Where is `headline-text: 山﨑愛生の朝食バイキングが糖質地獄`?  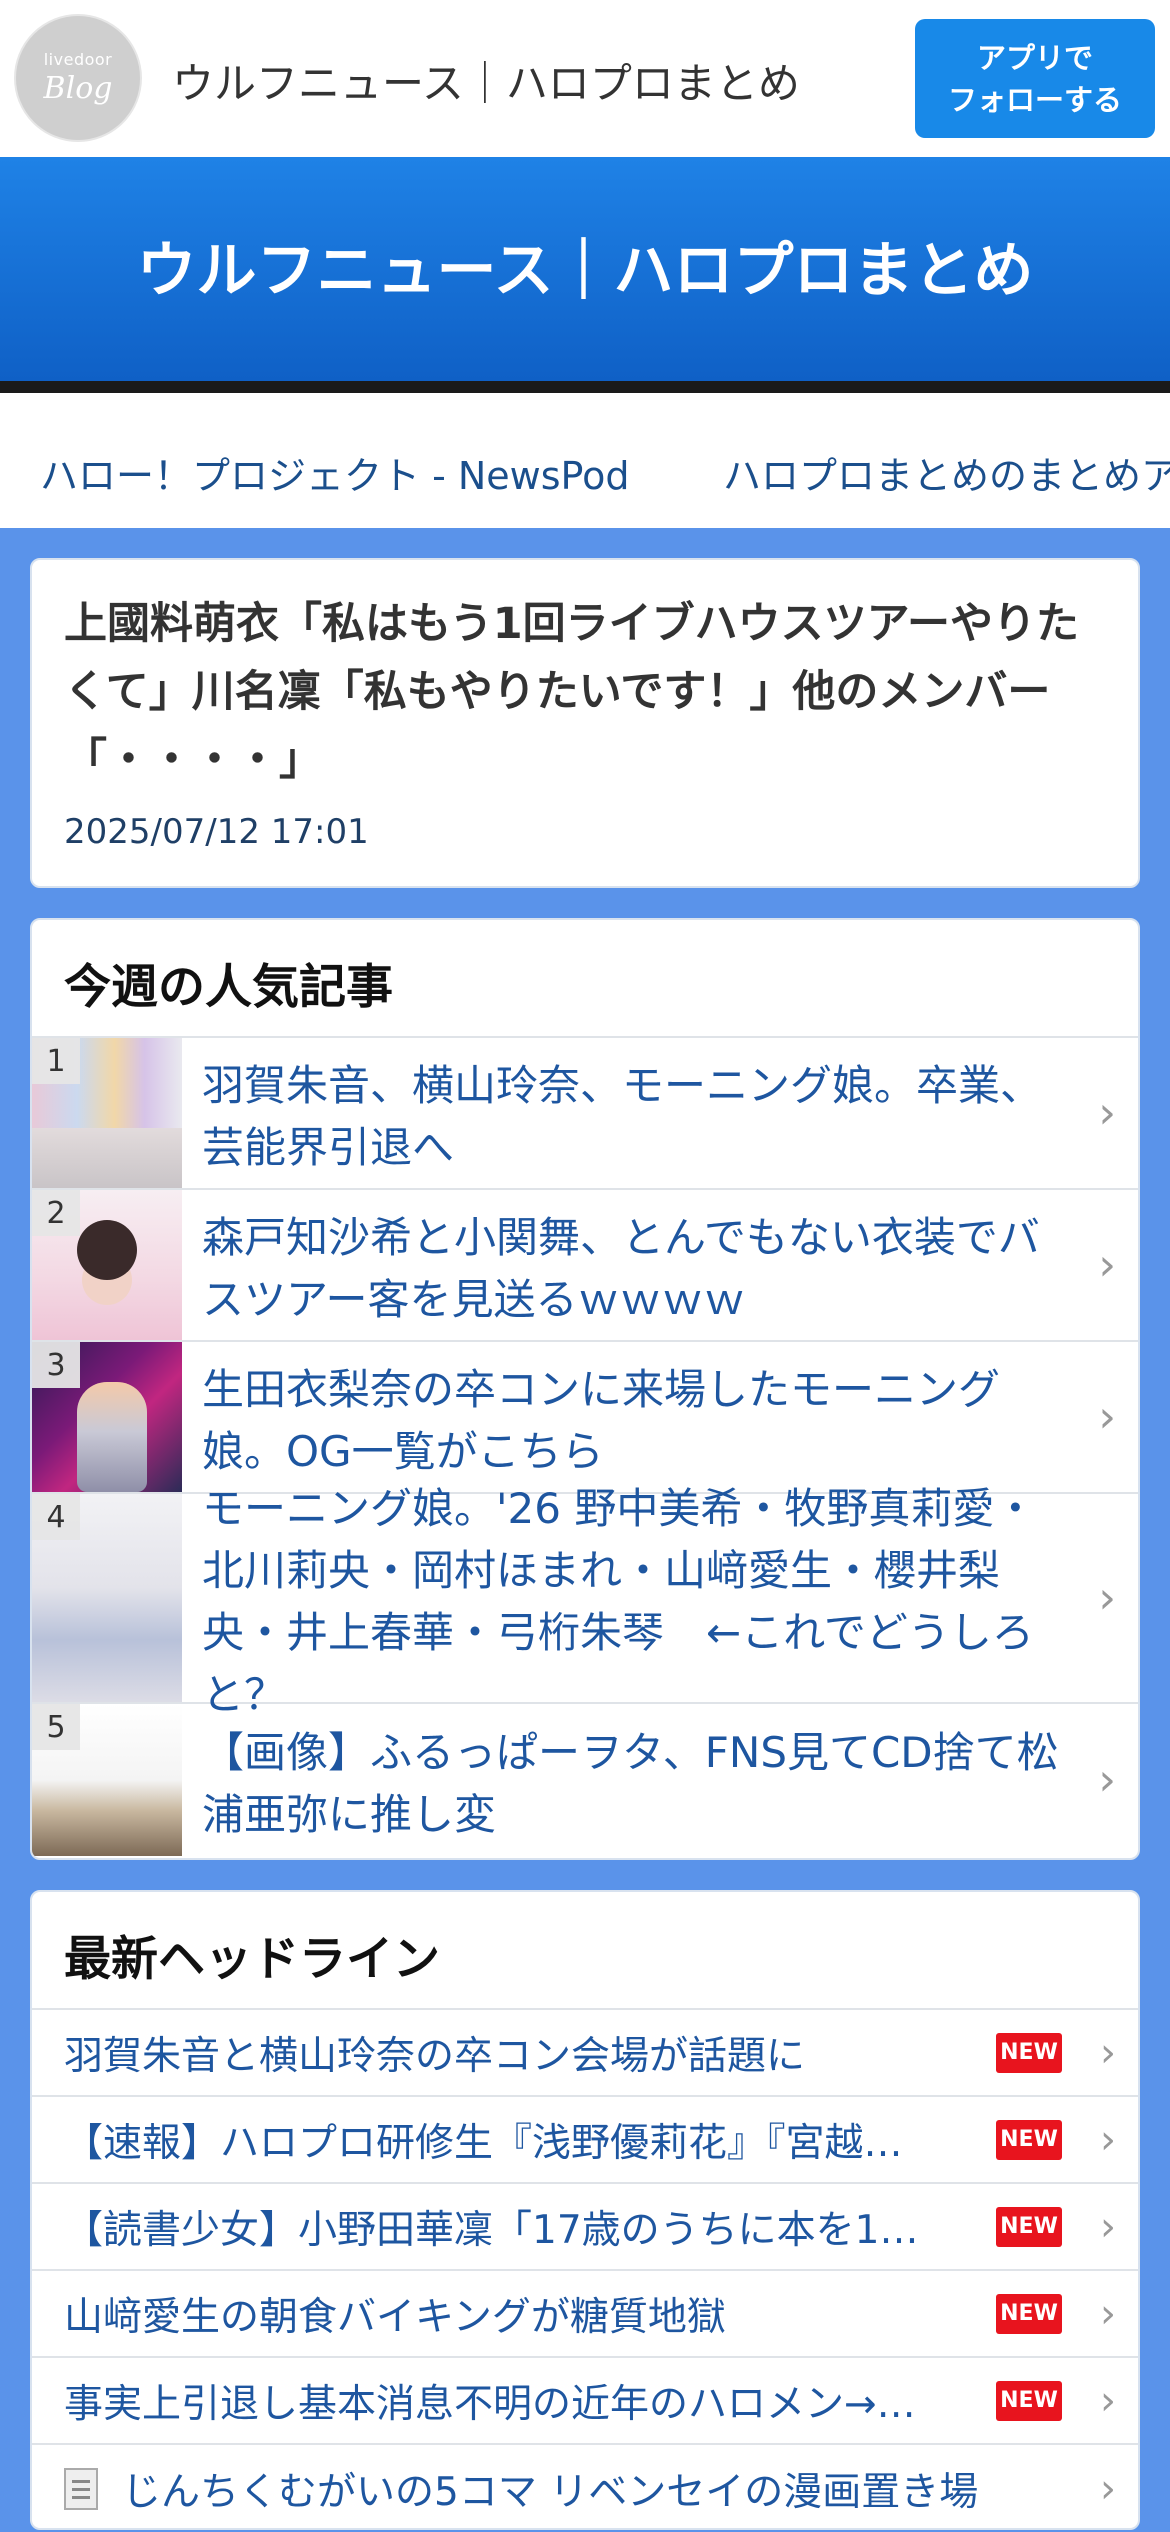
headline-text: 山﨑愛生の朝食バイキングが糖質地獄 is located at coordinates (395, 2317).